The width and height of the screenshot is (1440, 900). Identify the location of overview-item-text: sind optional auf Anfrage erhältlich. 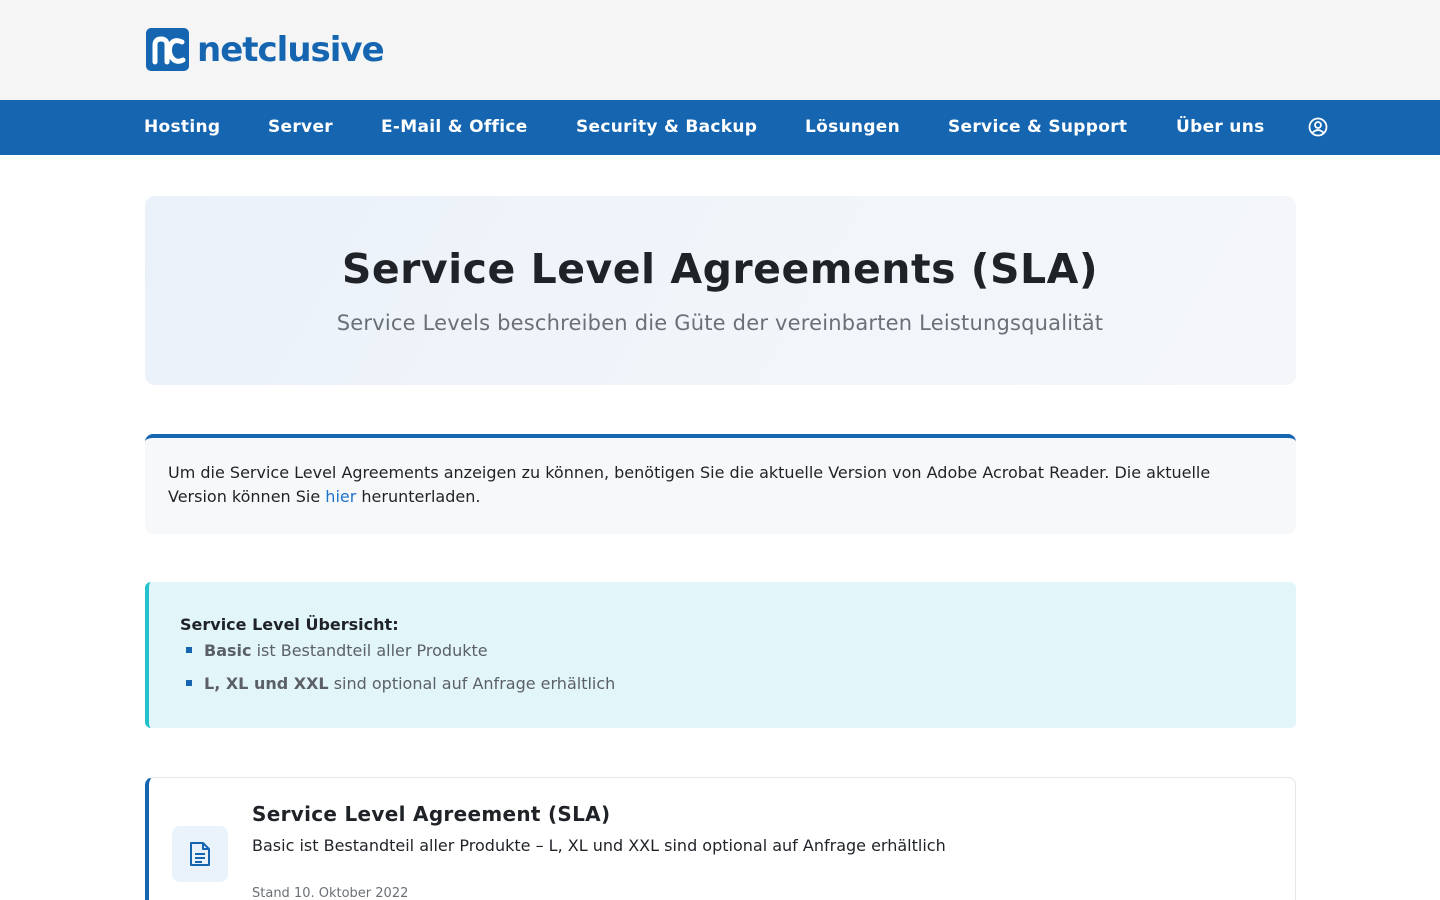
(472, 683).